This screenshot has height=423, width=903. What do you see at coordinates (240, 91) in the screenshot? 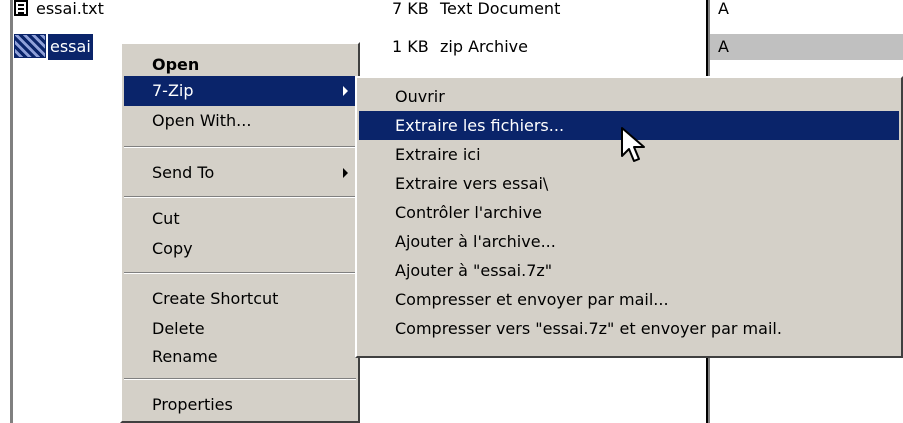
I see `menu-item-7zip: 7-Zip` at bounding box center [240, 91].